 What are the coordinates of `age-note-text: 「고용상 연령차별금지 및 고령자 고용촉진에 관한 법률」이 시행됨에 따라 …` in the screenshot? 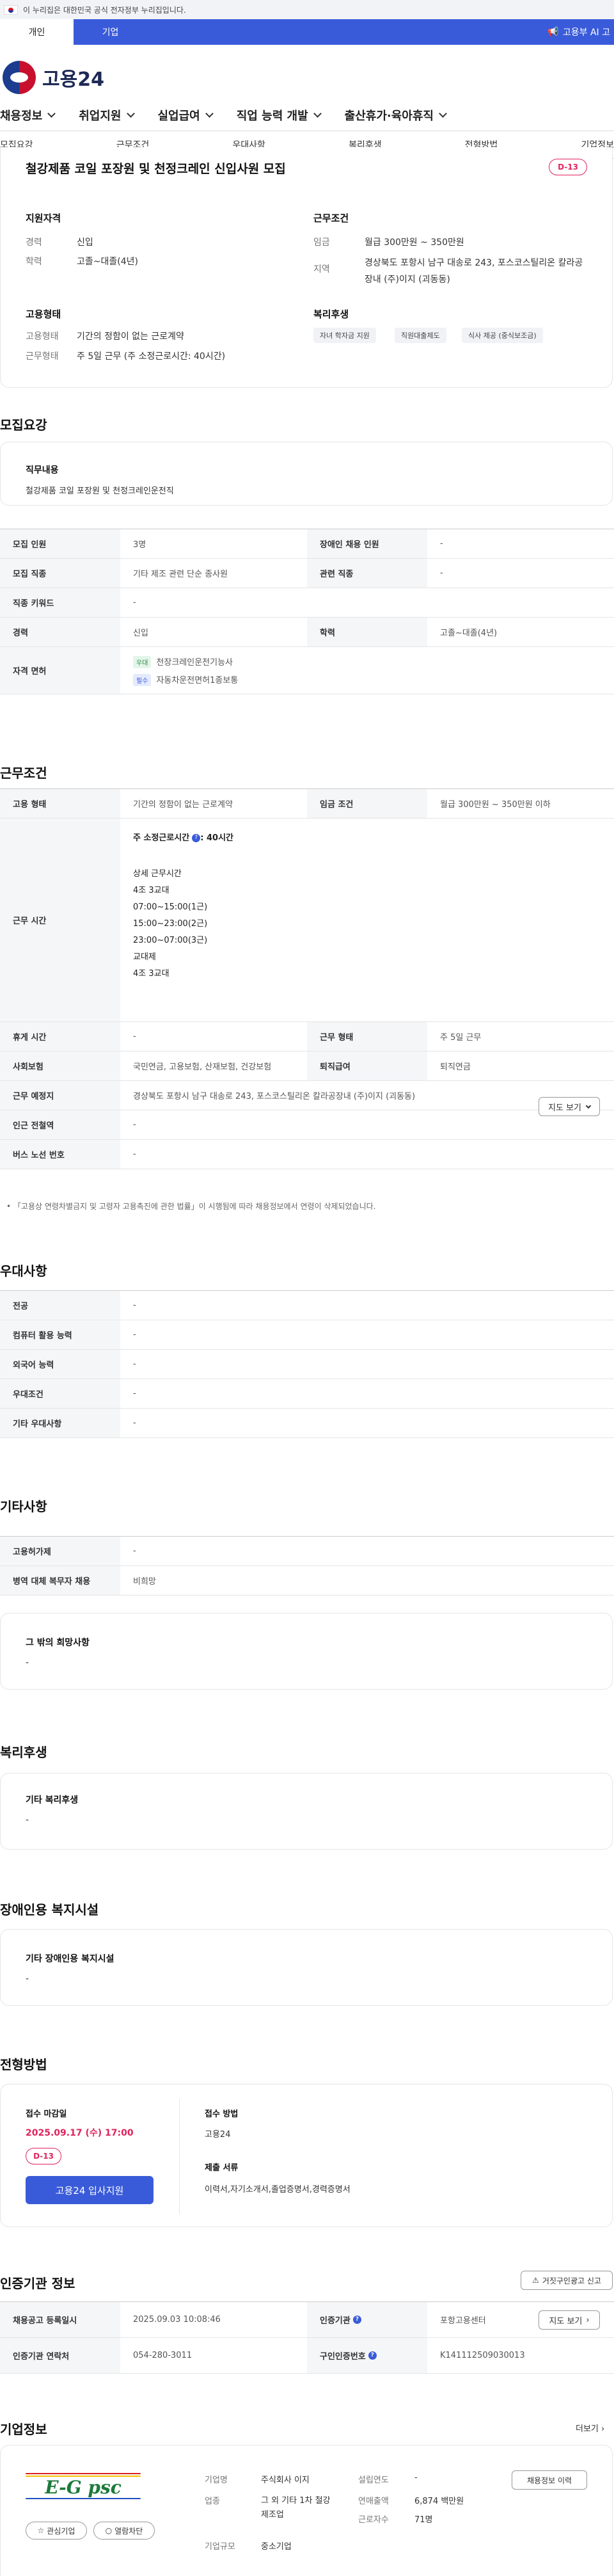 It's located at (194, 1206).